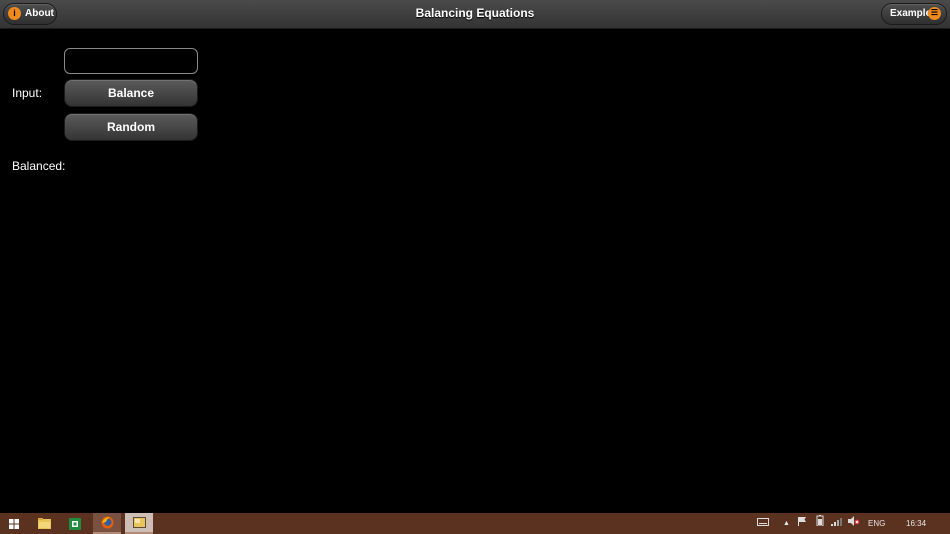 The width and height of the screenshot is (950, 534). Describe the element at coordinates (934, 13) in the screenshot. I see `list-icon: ☰` at that location.